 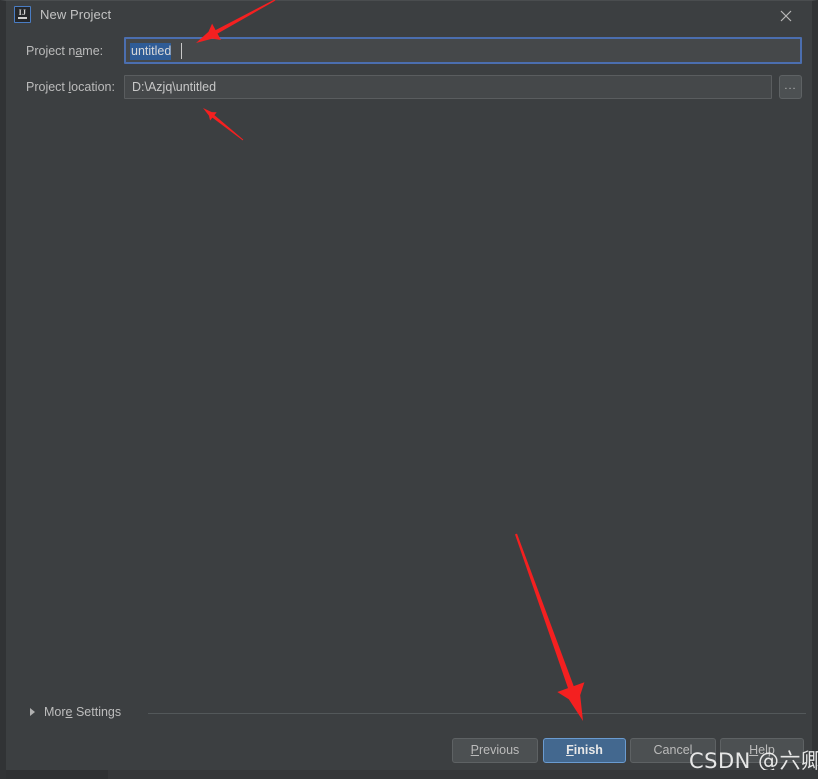 What do you see at coordinates (766, 750) in the screenshot?
I see `help-button-label: elp` at bounding box center [766, 750].